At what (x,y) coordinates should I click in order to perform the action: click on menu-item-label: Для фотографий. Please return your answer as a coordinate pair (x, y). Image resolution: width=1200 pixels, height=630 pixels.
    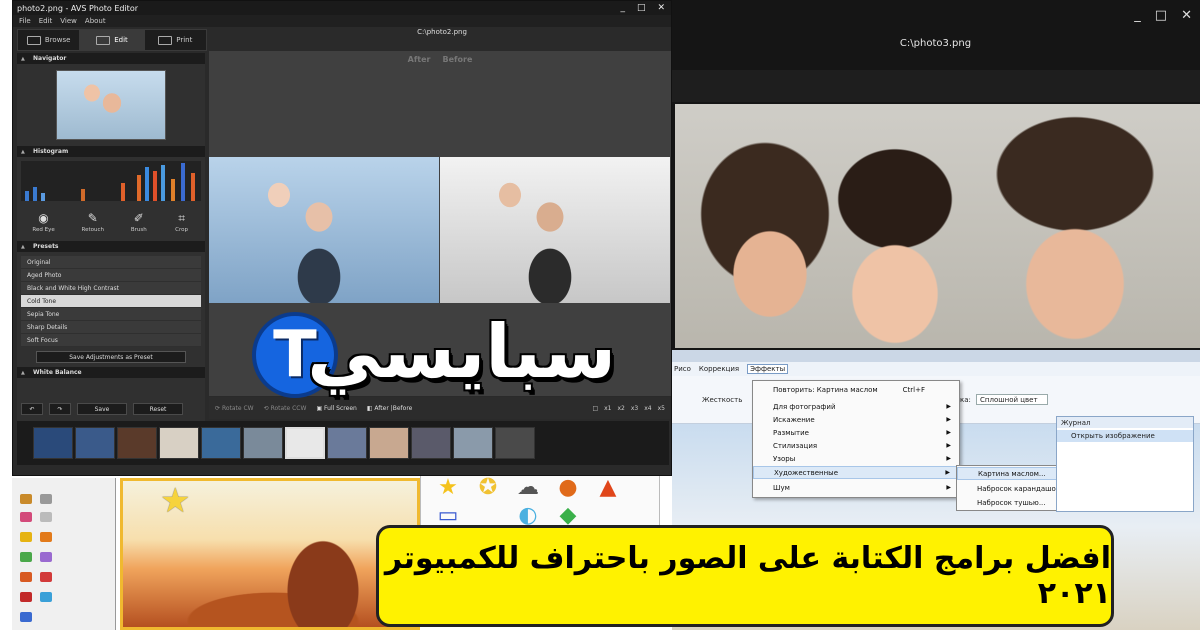
    Looking at the image, I should click on (804, 406).